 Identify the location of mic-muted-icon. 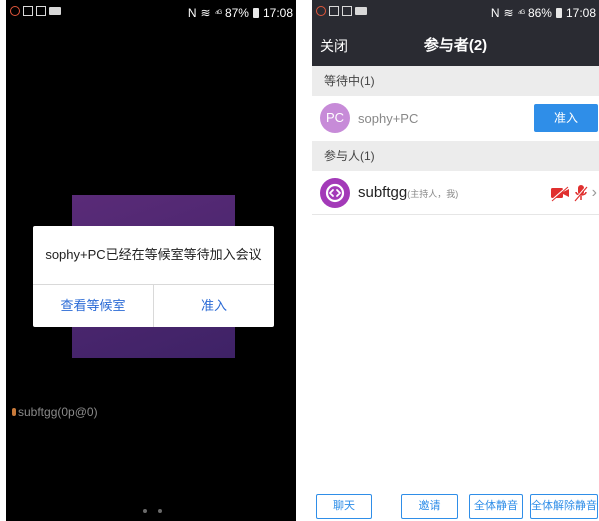
(580, 193).